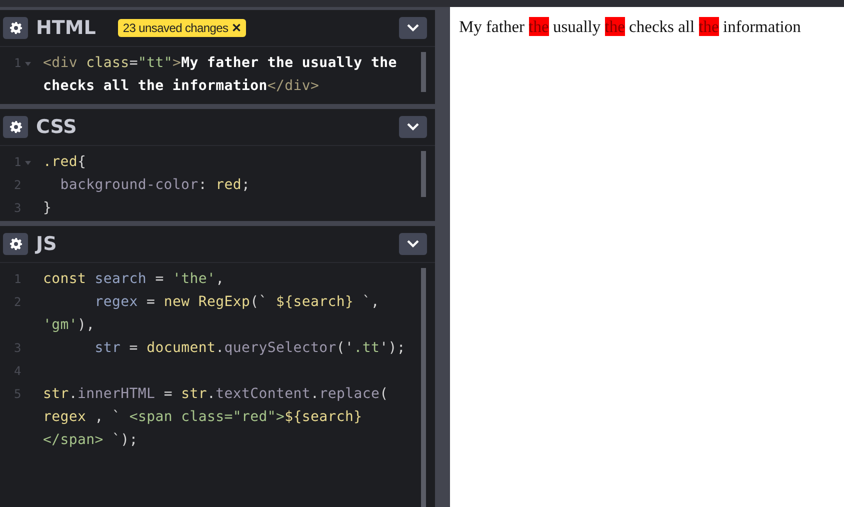  Describe the element at coordinates (133, 279) in the screenshot. I see `code-line: const search = 'the',` at that location.